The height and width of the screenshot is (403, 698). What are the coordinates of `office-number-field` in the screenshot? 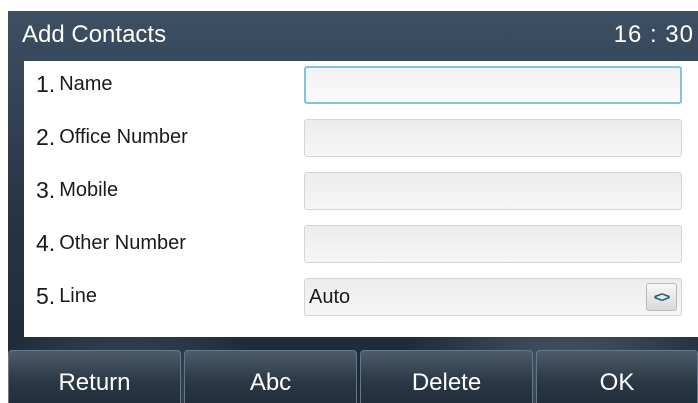 It's located at (493, 138).